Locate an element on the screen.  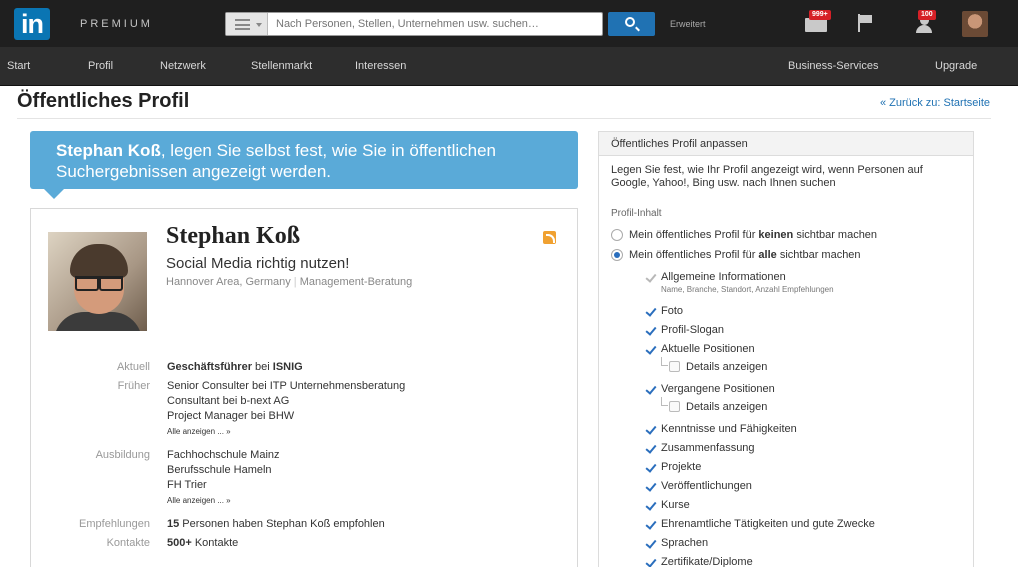
checkbox-current-details is located at coordinates (674, 366).